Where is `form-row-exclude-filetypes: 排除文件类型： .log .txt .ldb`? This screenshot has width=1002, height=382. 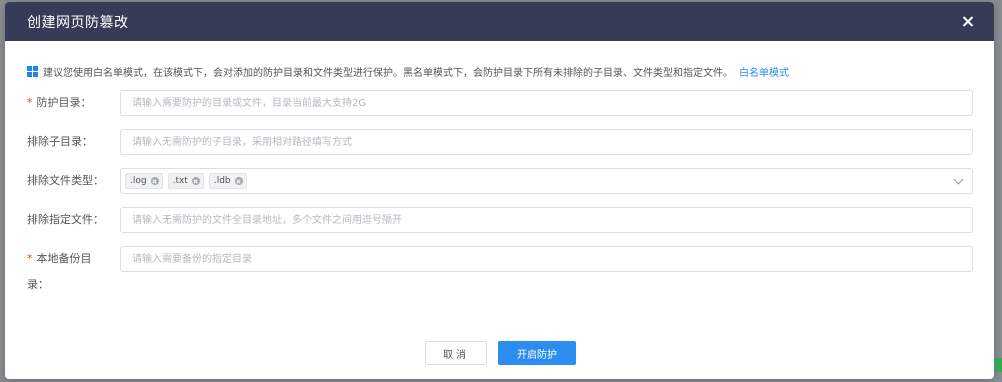
form-row-exclude-filetypes: 排除文件类型： .log .txt .ldb is located at coordinates (500, 181).